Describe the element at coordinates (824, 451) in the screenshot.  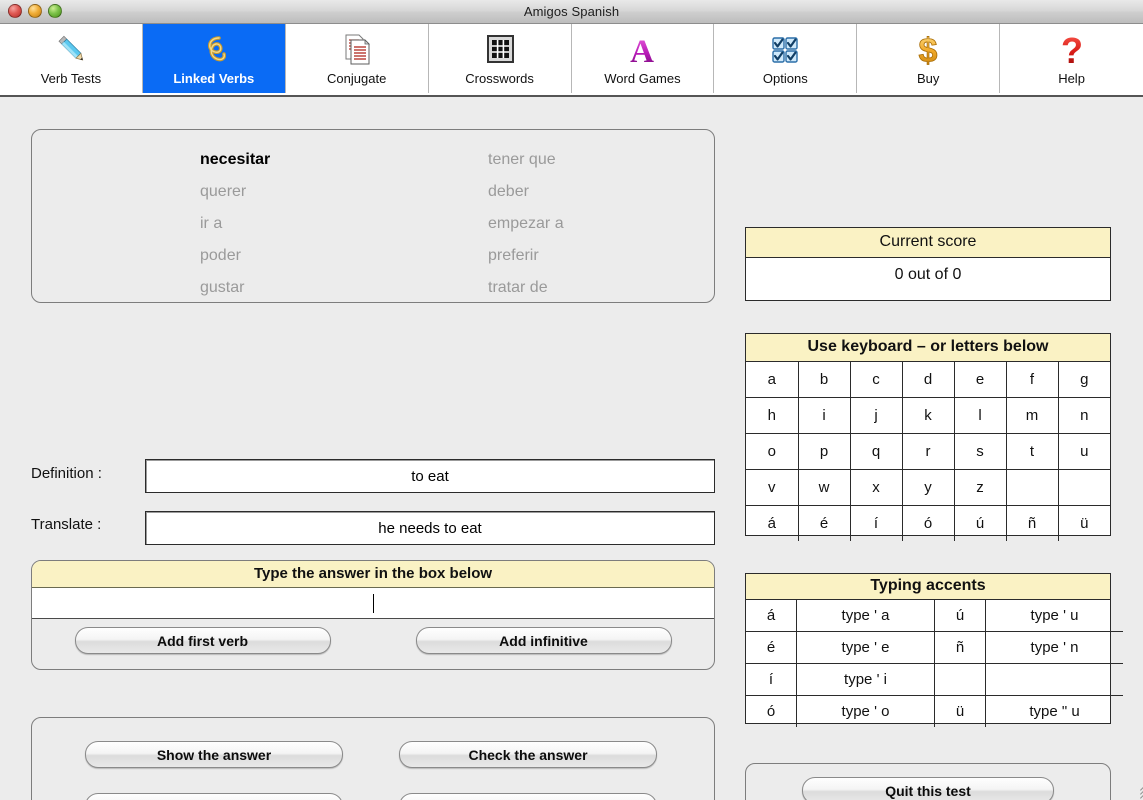
I see `key-p: p` at that location.